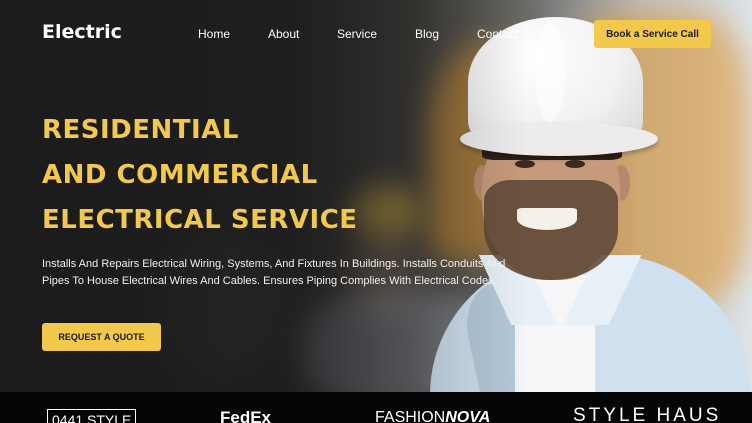 This screenshot has width=752, height=423. I want to click on brand-logo-fashion-nova-light: FASHION, so click(410, 416).